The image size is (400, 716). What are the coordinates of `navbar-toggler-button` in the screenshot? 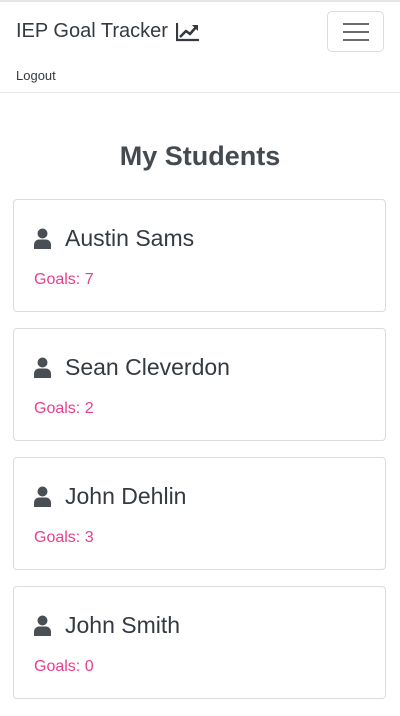 It's located at (355, 31).